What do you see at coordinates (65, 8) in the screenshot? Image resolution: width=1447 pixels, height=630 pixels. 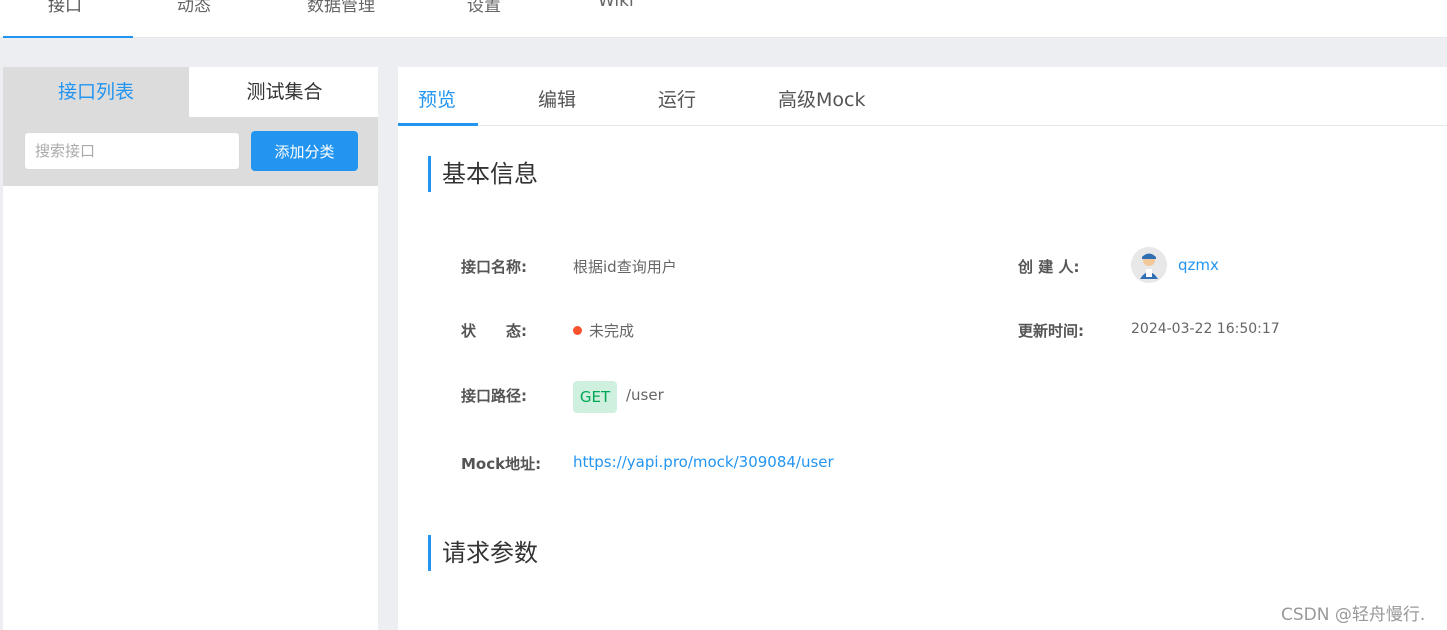 I see `nav-tab-interface: 接口` at bounding box center [65, 8].